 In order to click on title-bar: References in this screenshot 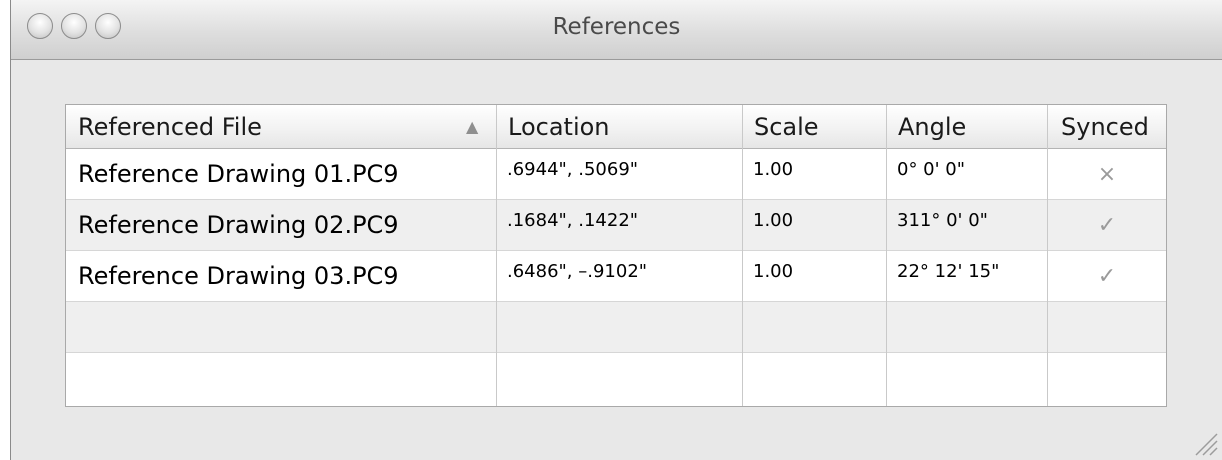, I will do `click(616, 30)`.